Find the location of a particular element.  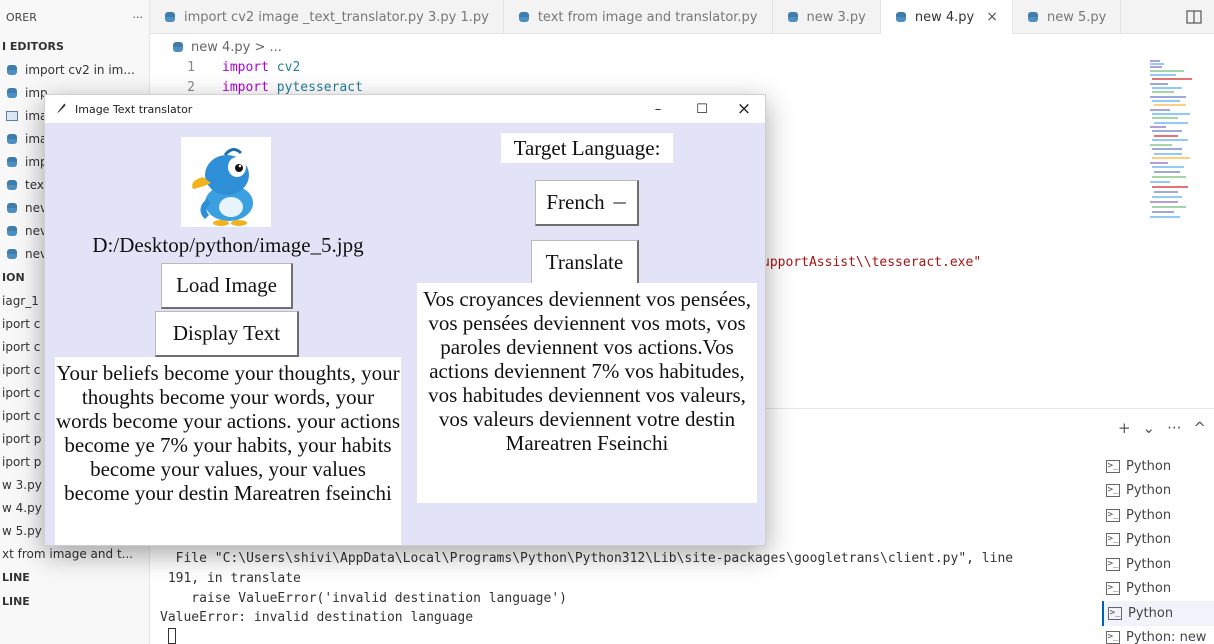

tab-new-4: new 4.py × is located at coordinates (946, 17).